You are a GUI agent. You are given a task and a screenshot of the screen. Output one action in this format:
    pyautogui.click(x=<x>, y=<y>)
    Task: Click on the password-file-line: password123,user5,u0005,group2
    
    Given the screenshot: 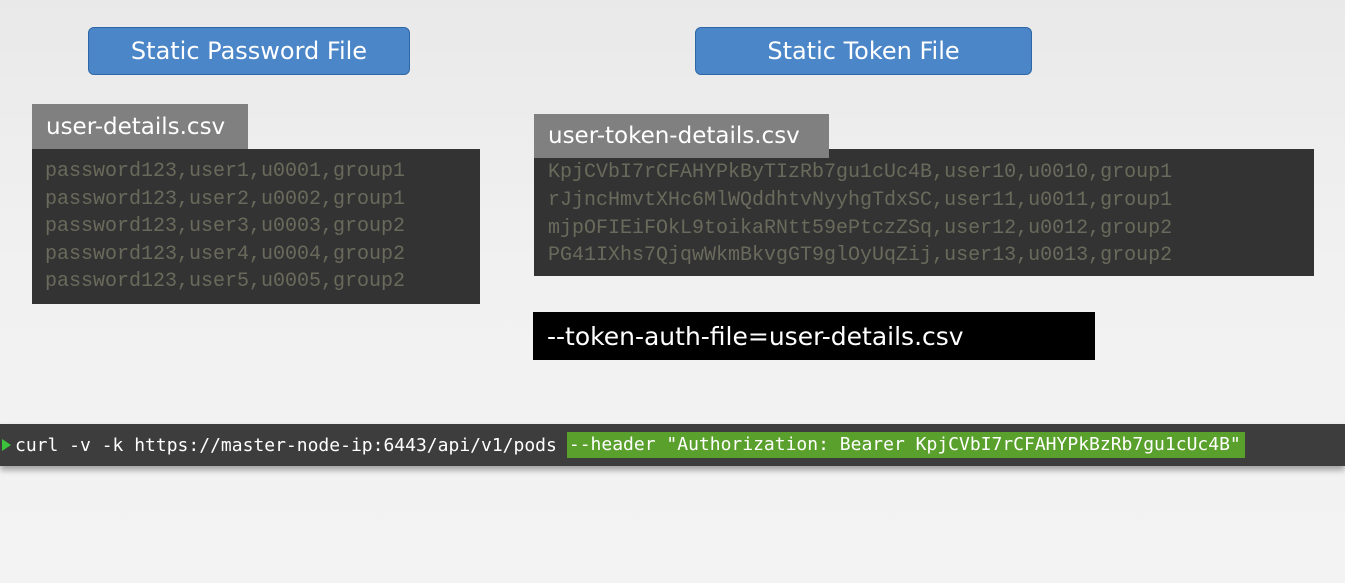 What is the action you would take?
    pyautogui.click(x=225, y=282)
    